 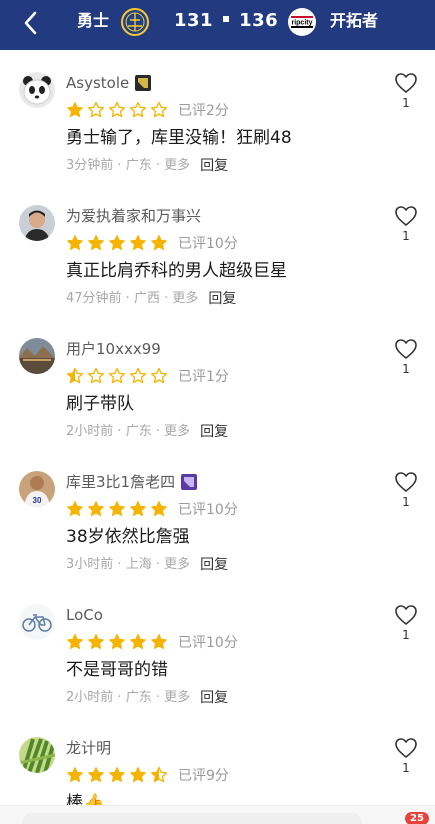 I want to click on ripcity-logo-icon: ripcity, so click(x=302, y=22).